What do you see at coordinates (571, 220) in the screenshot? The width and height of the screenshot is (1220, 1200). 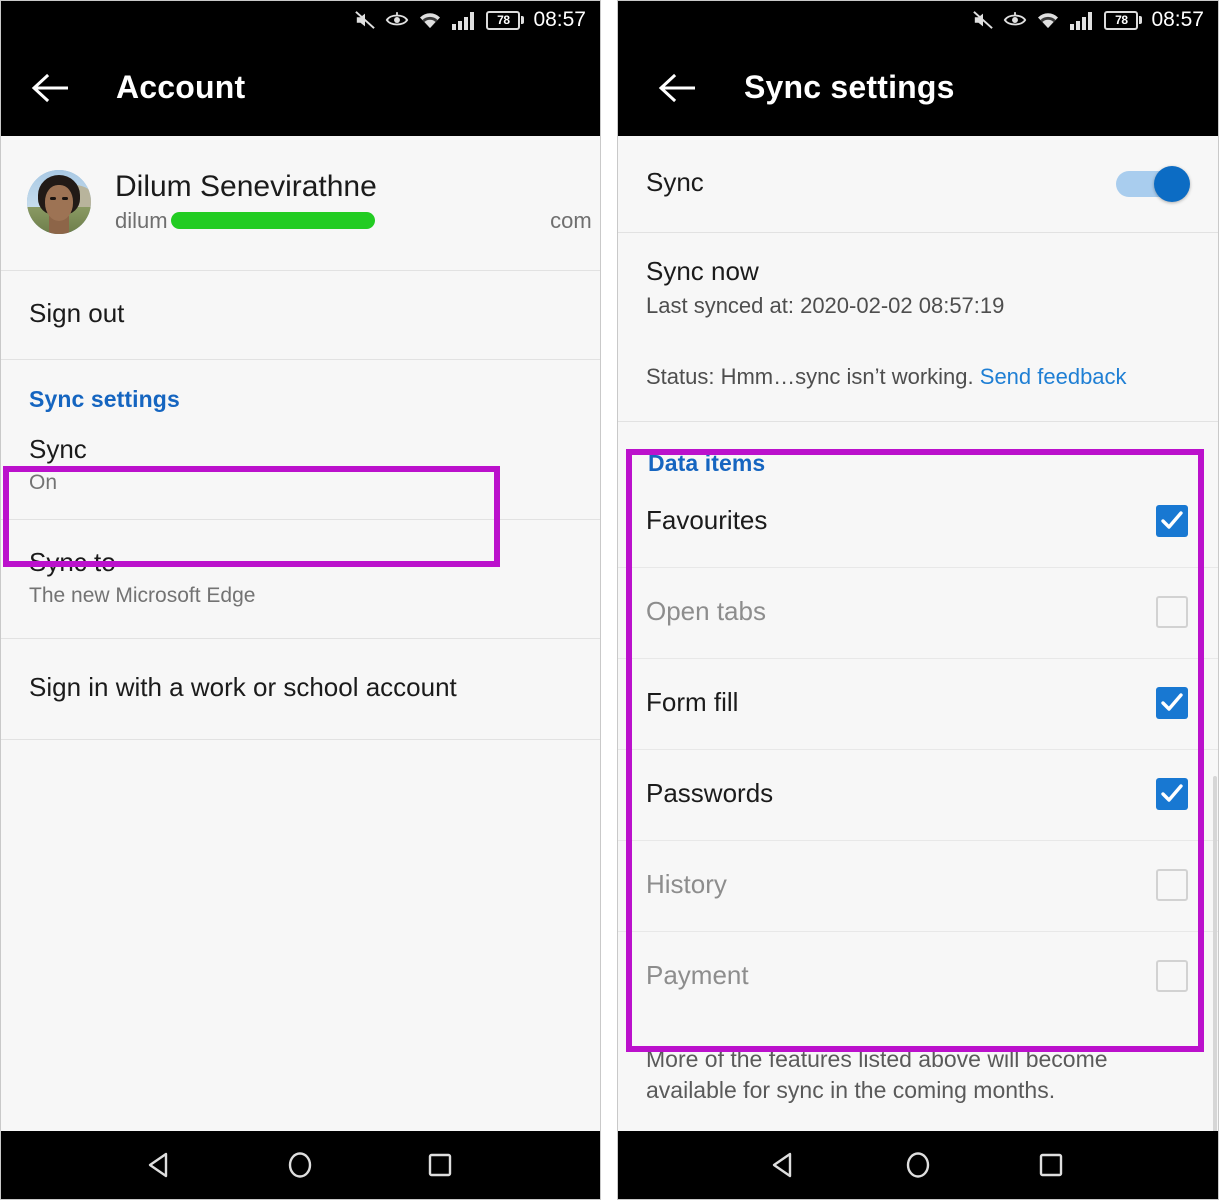 I see `email-suffix: com` at bounding box center [571, 220].